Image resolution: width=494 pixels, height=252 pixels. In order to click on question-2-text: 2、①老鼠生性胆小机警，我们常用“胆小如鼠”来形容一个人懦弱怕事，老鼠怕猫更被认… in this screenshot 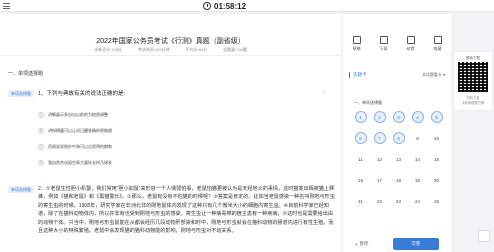, I will do `click(186, 210)`.